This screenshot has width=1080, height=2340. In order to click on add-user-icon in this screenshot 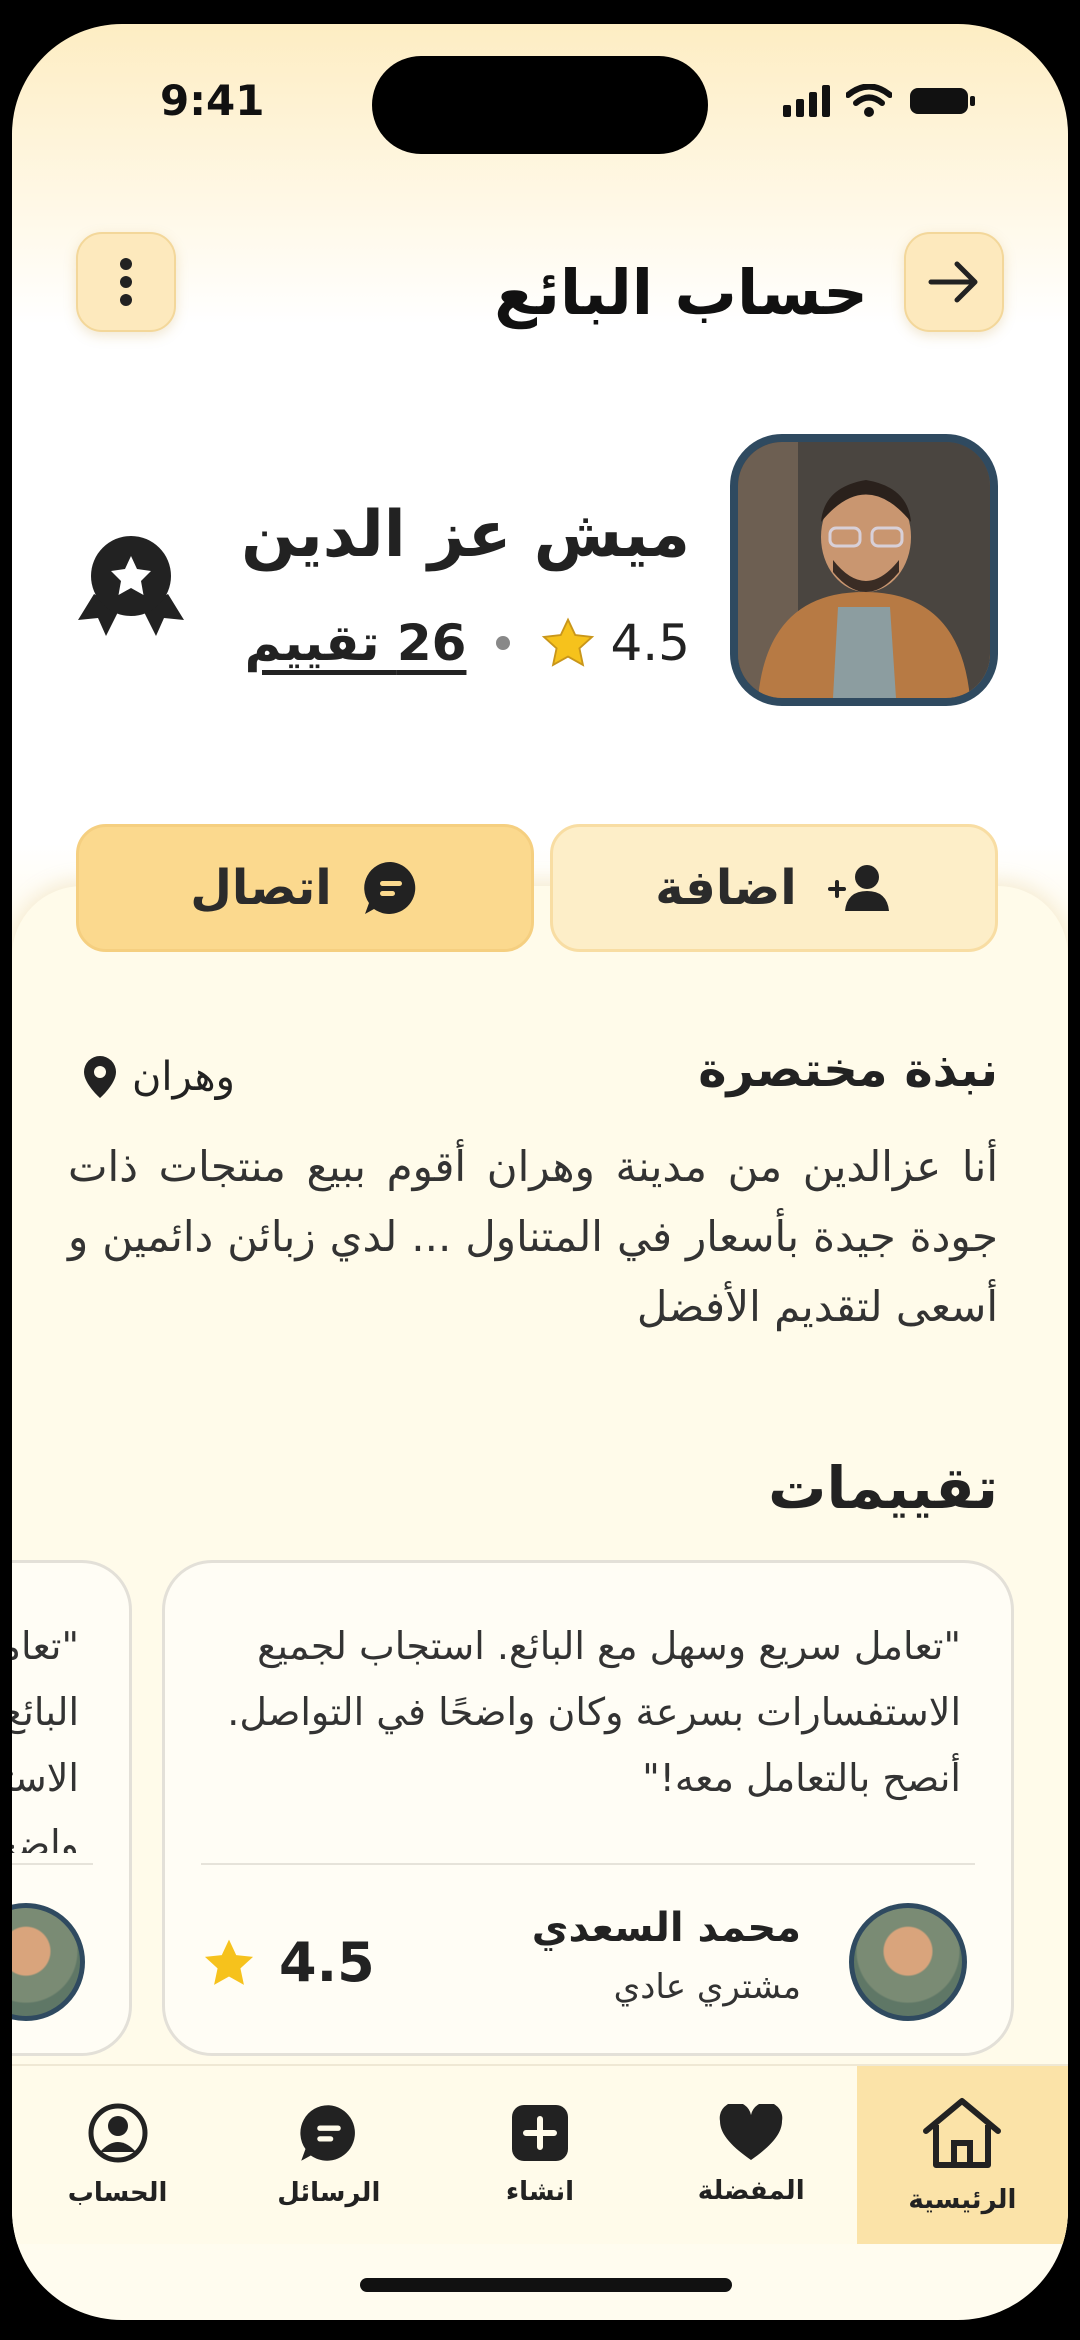, I will do `click(858, 888)`.